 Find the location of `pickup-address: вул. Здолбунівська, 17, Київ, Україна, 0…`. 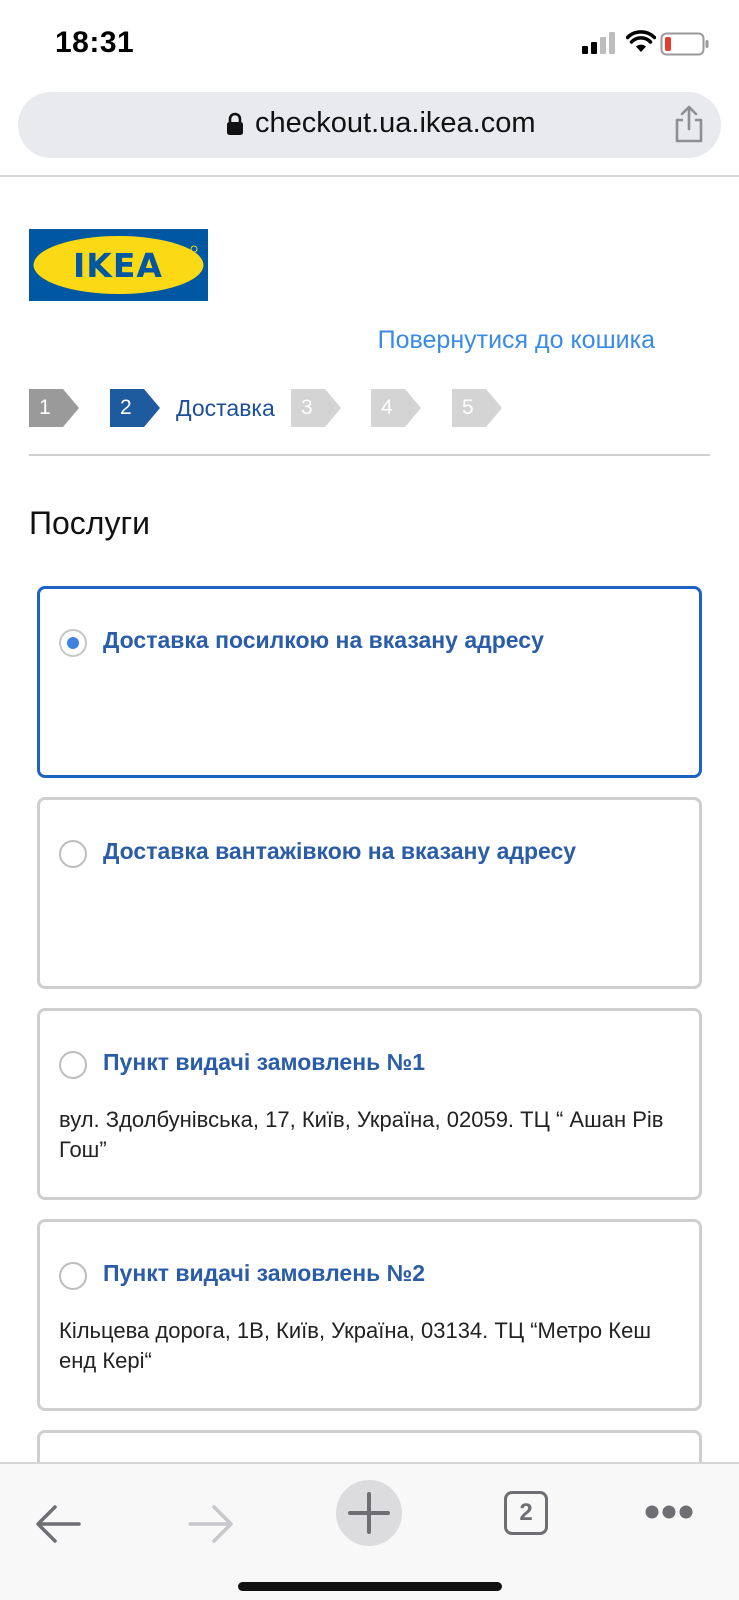

pickup-address: вул. Здолбунівська, 17, Київ, Україна, 0… is located at coordinates (361, 1134).